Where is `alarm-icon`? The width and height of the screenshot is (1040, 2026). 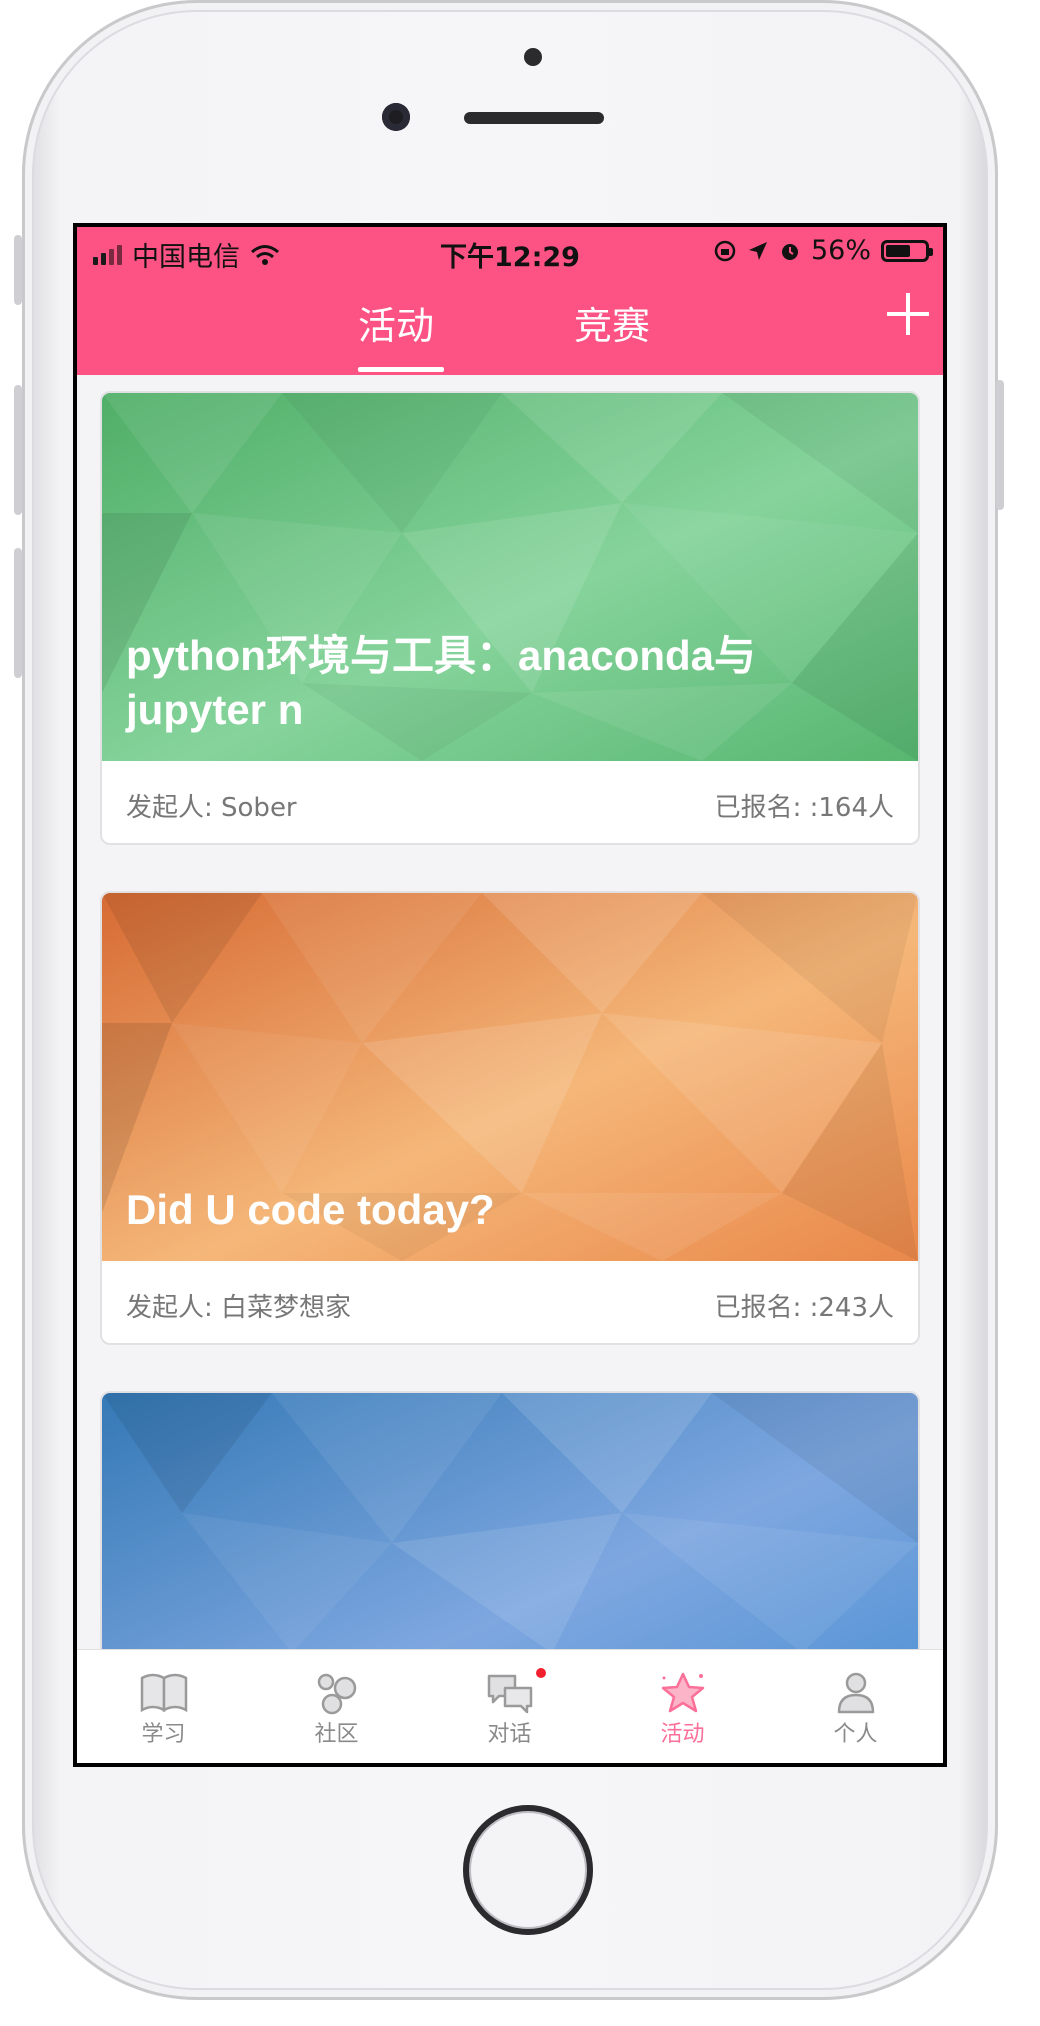 alarm-icon is located at coordinates (789, 251).